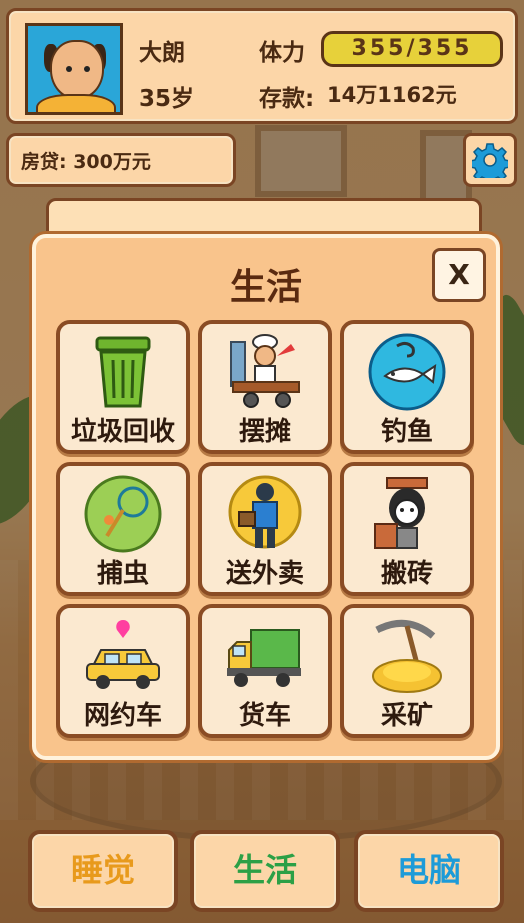 Image resolution: width=524 pixels, height=923 pixels. I want to click on tile-label: 送外卖, so click(264, 574).